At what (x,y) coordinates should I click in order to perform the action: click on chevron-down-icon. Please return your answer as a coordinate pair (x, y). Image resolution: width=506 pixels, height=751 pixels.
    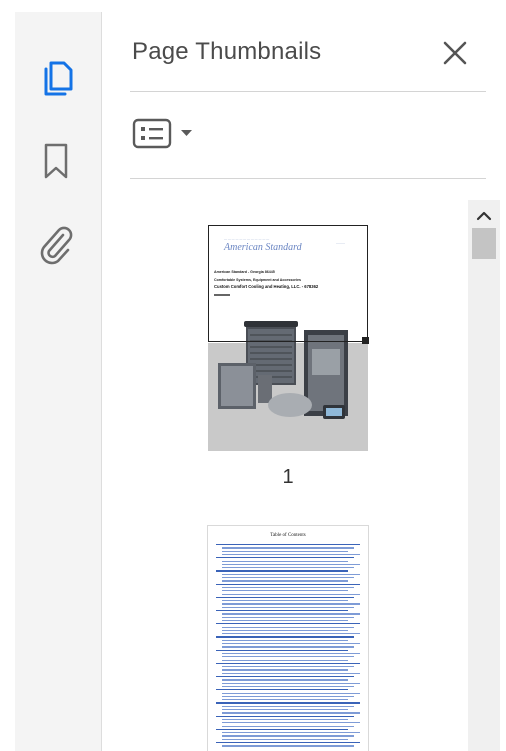
    Looking at the image, I should click on (186, 133).